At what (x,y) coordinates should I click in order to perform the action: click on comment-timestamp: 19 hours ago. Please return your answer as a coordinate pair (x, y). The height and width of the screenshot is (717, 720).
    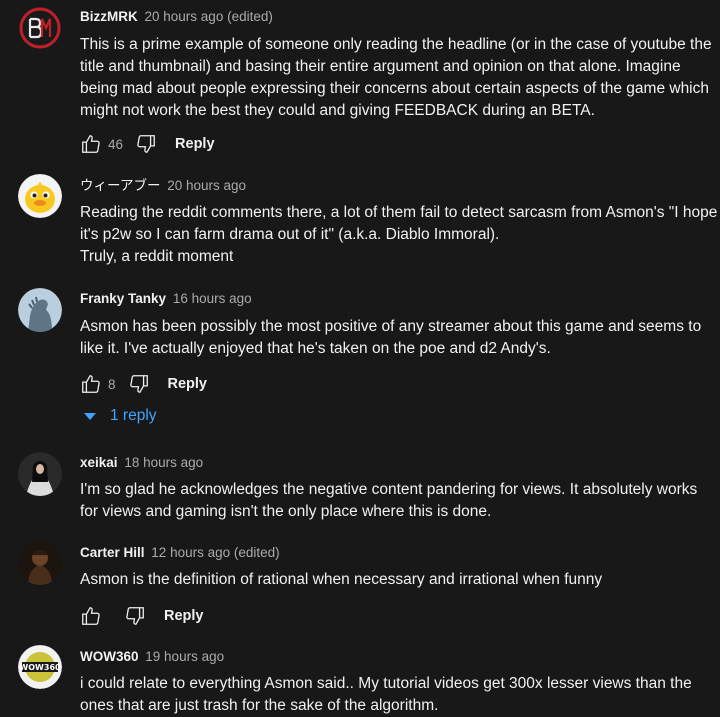
    Looking at the image, I should click on (184, 656).